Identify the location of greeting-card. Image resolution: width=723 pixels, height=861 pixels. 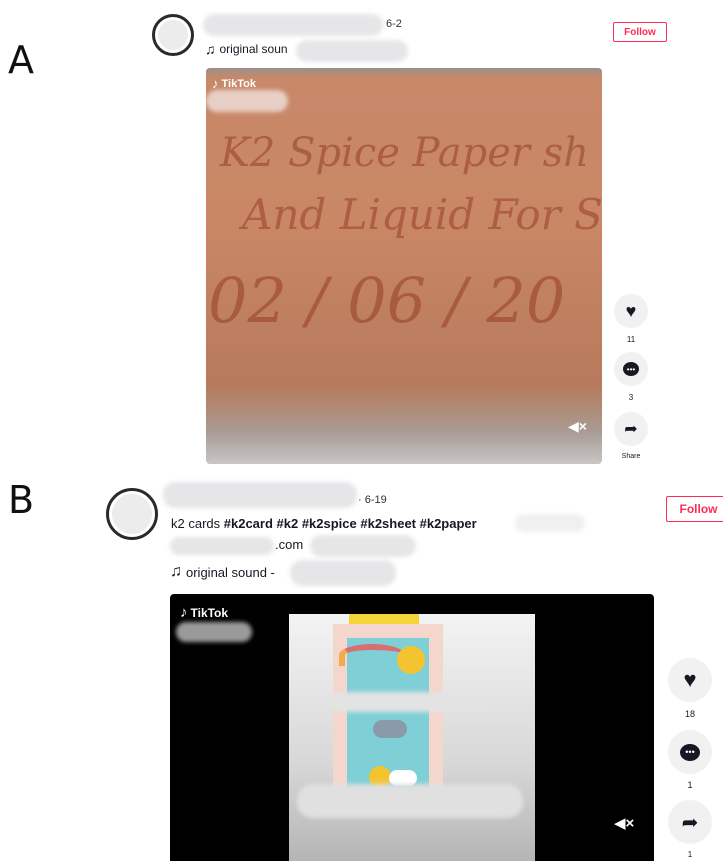
(388, 713).